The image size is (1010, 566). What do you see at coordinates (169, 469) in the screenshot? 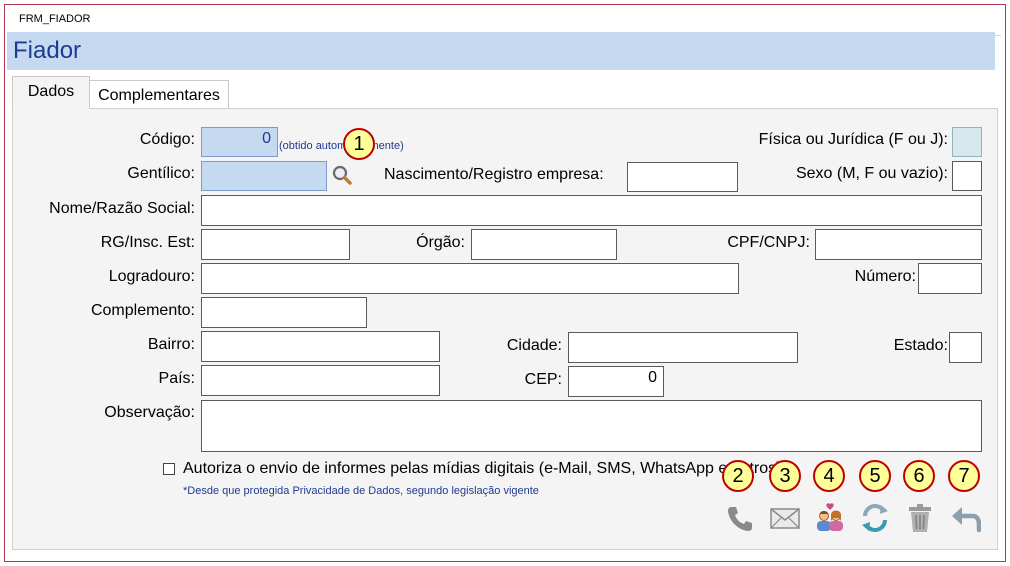
I see `autoriza-checkbox` at bounding box center [169, 469].